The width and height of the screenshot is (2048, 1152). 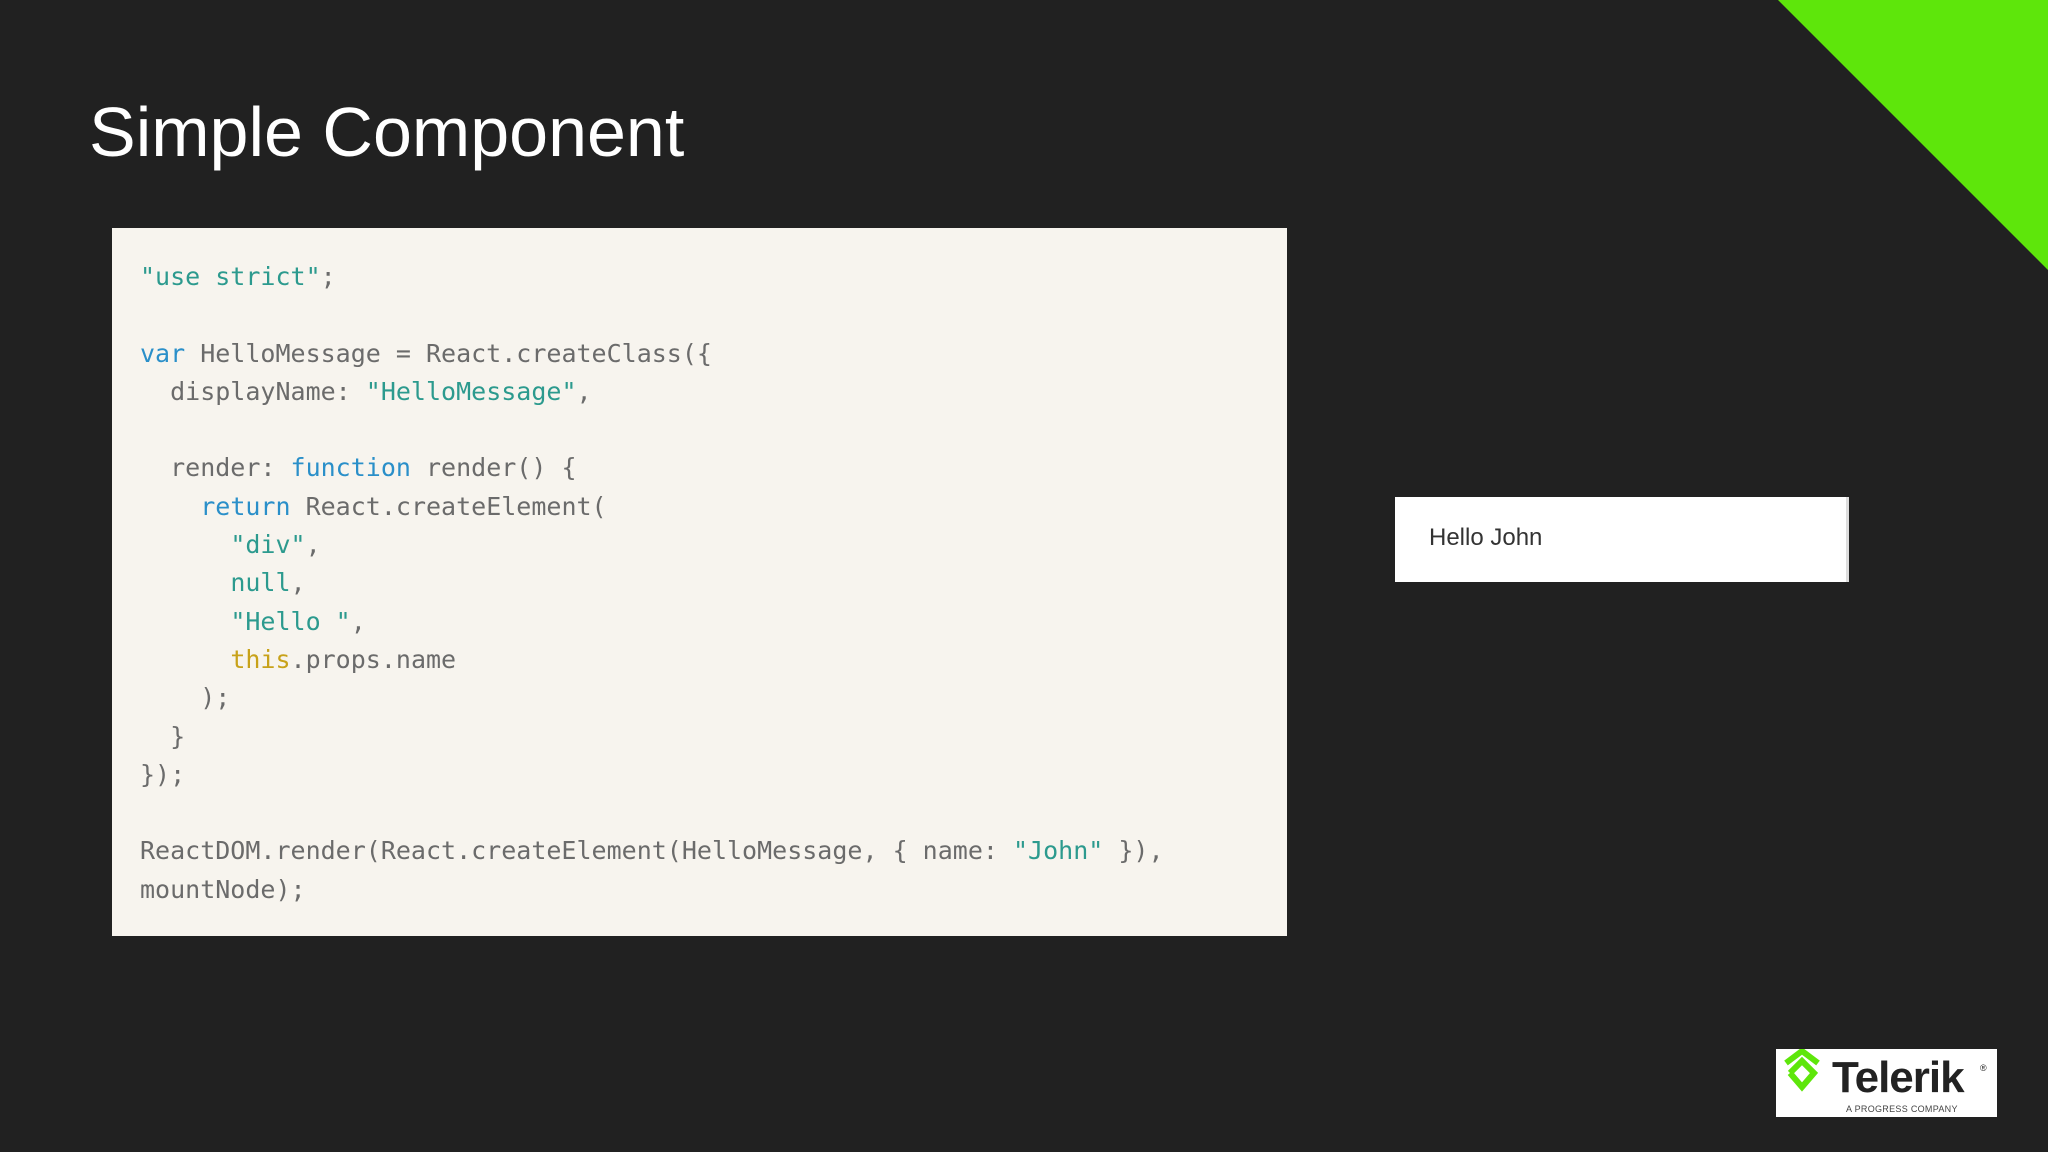 I want to click on code-token: function, so click(x=350, y=468).